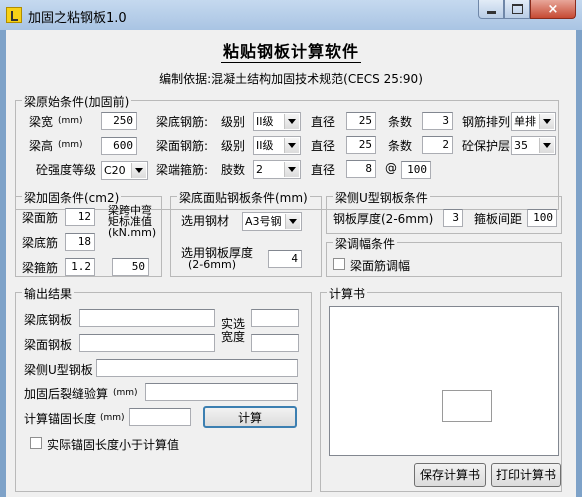  I want to click on anchor-check-label: 实际锚固长度小于计算值, so click(113, 445).